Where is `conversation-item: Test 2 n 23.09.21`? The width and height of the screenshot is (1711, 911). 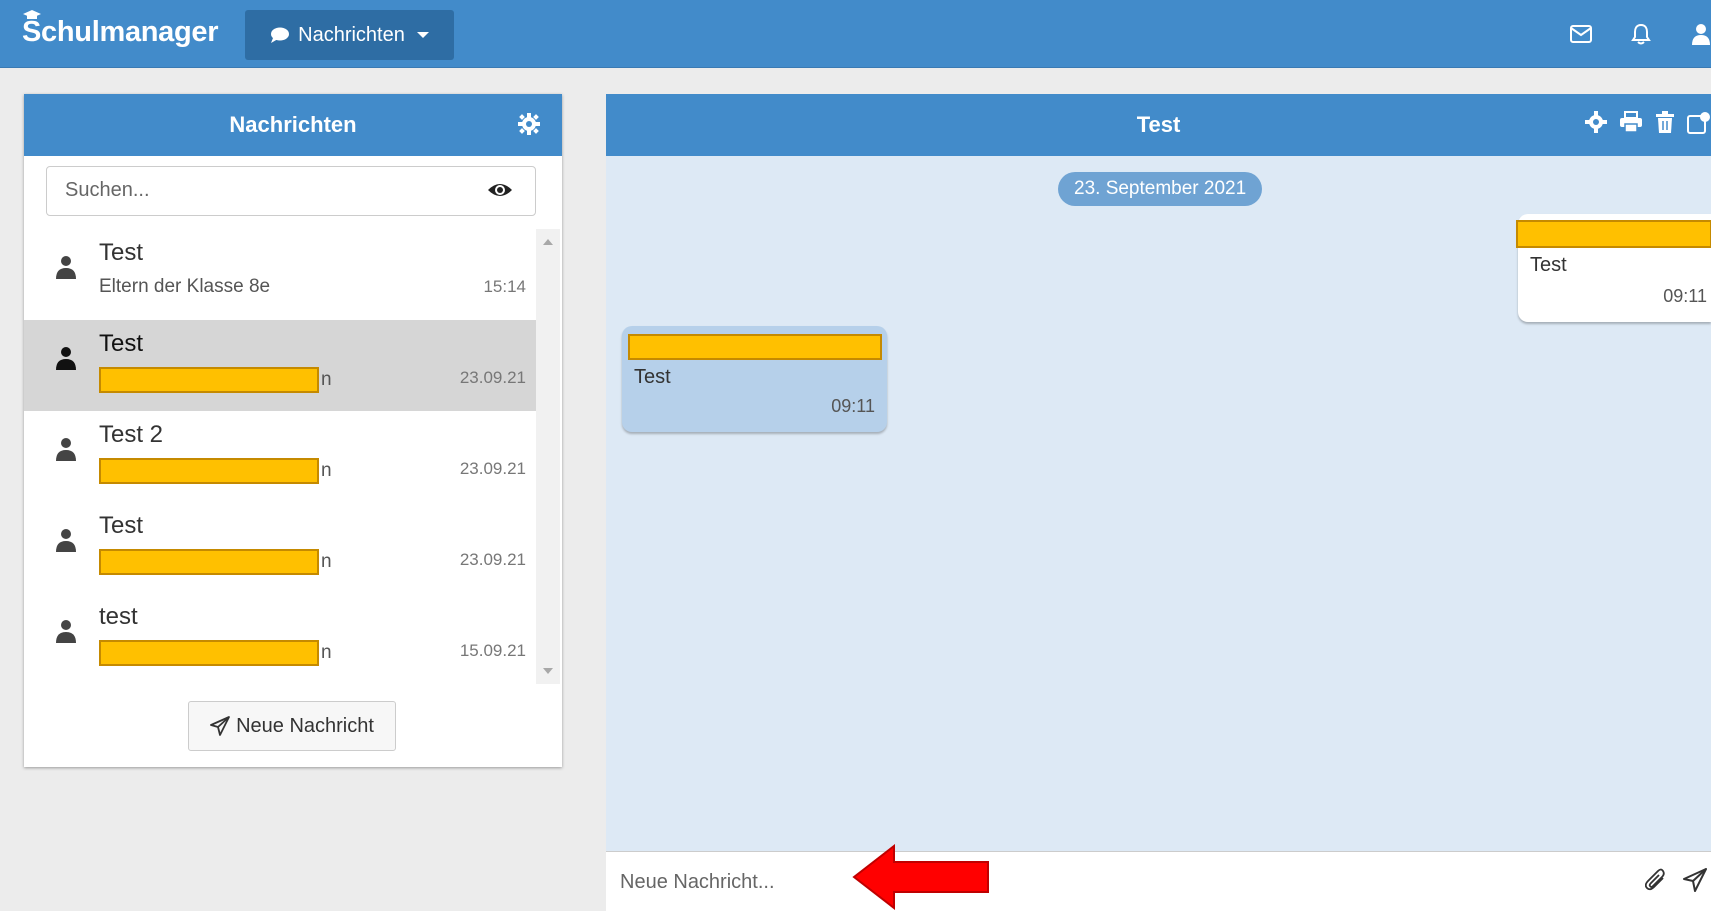
conversation-item: Test 2 n 23.09.21 is located at coordinates (280, 456).